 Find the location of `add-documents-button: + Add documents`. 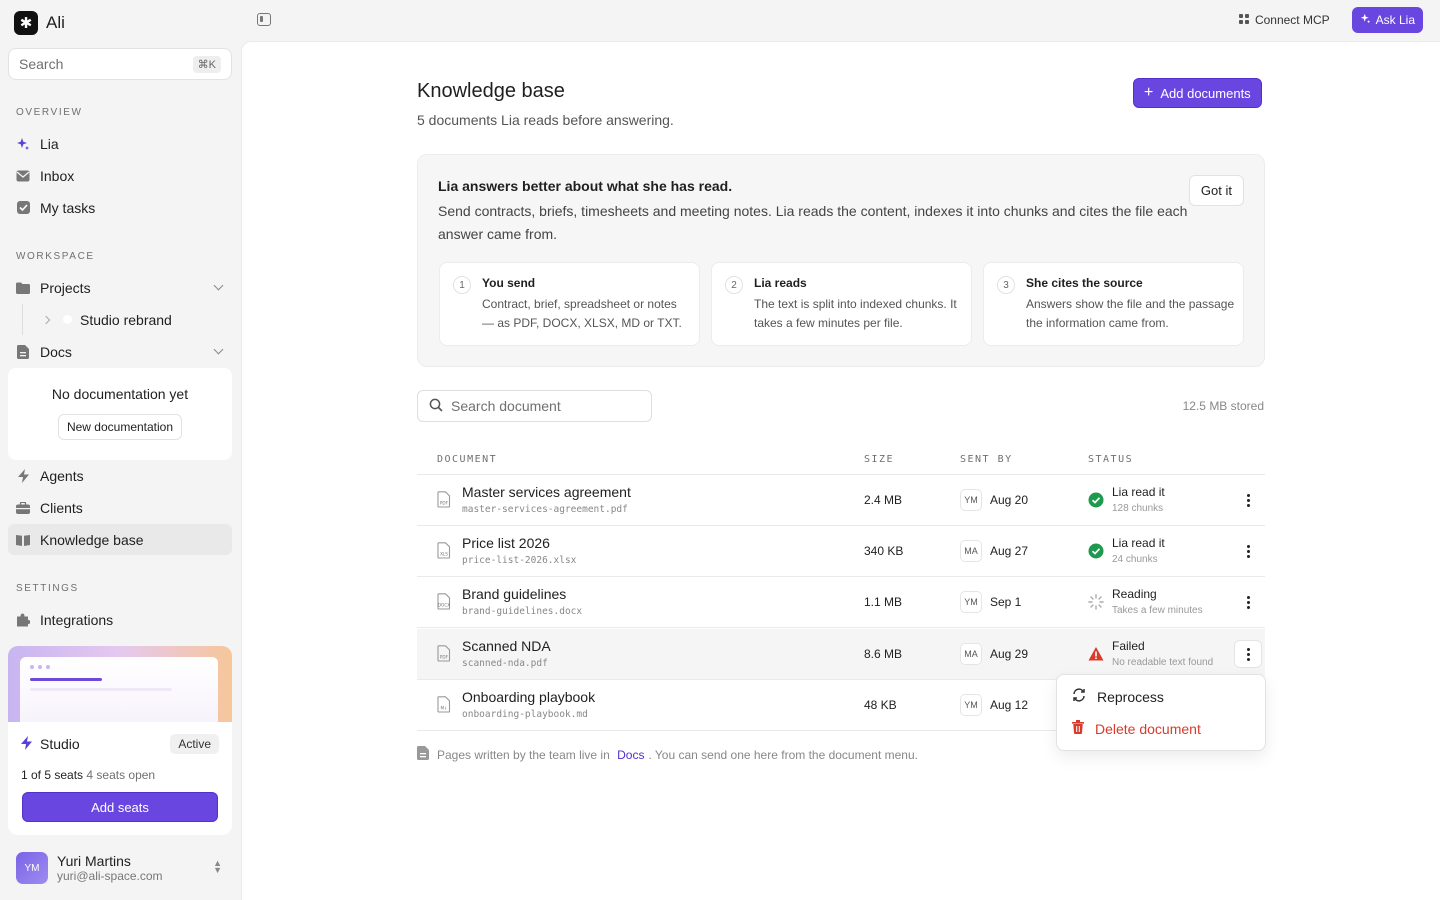

add-documents-button: + Add documents is located at coordinates (1197, 93).